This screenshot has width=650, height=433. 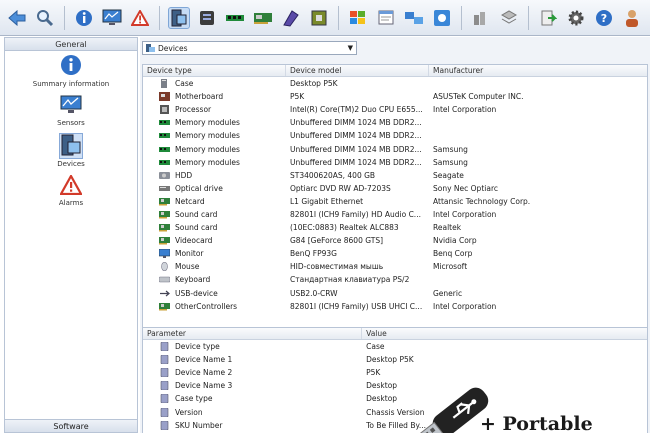 What do you see at coordinates (358, 18) in the screenshot?
I see `windows-icon` at bounding box center [358, 18].